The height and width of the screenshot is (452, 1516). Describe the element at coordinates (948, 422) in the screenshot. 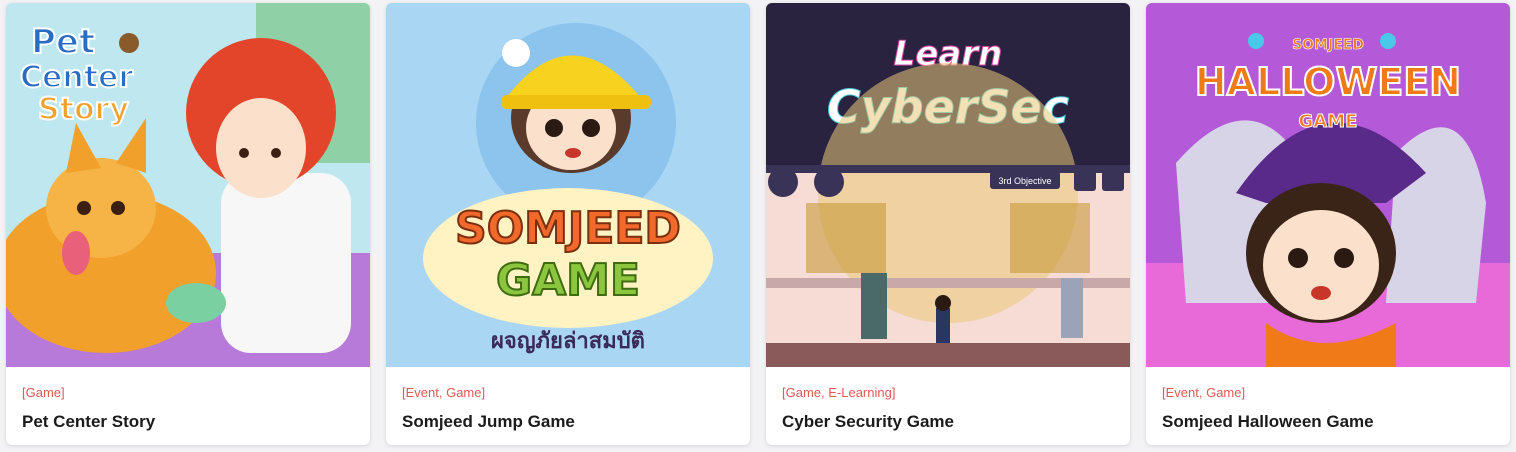

I see `card-title: Cyber Security Game` at that location.